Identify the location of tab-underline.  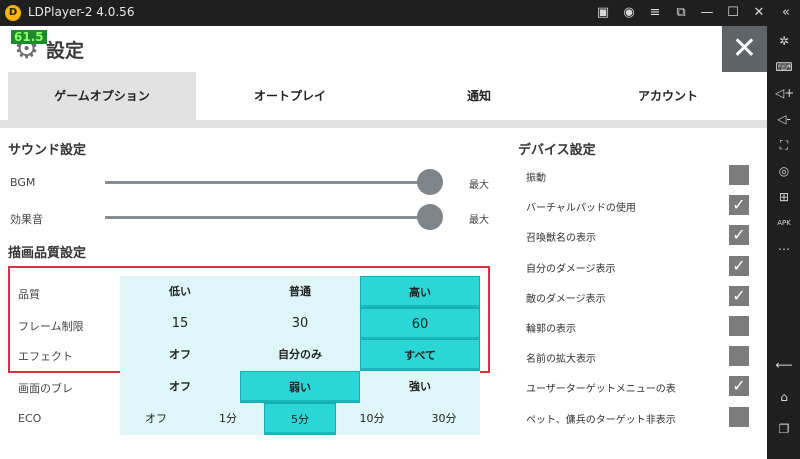
(383, 124).